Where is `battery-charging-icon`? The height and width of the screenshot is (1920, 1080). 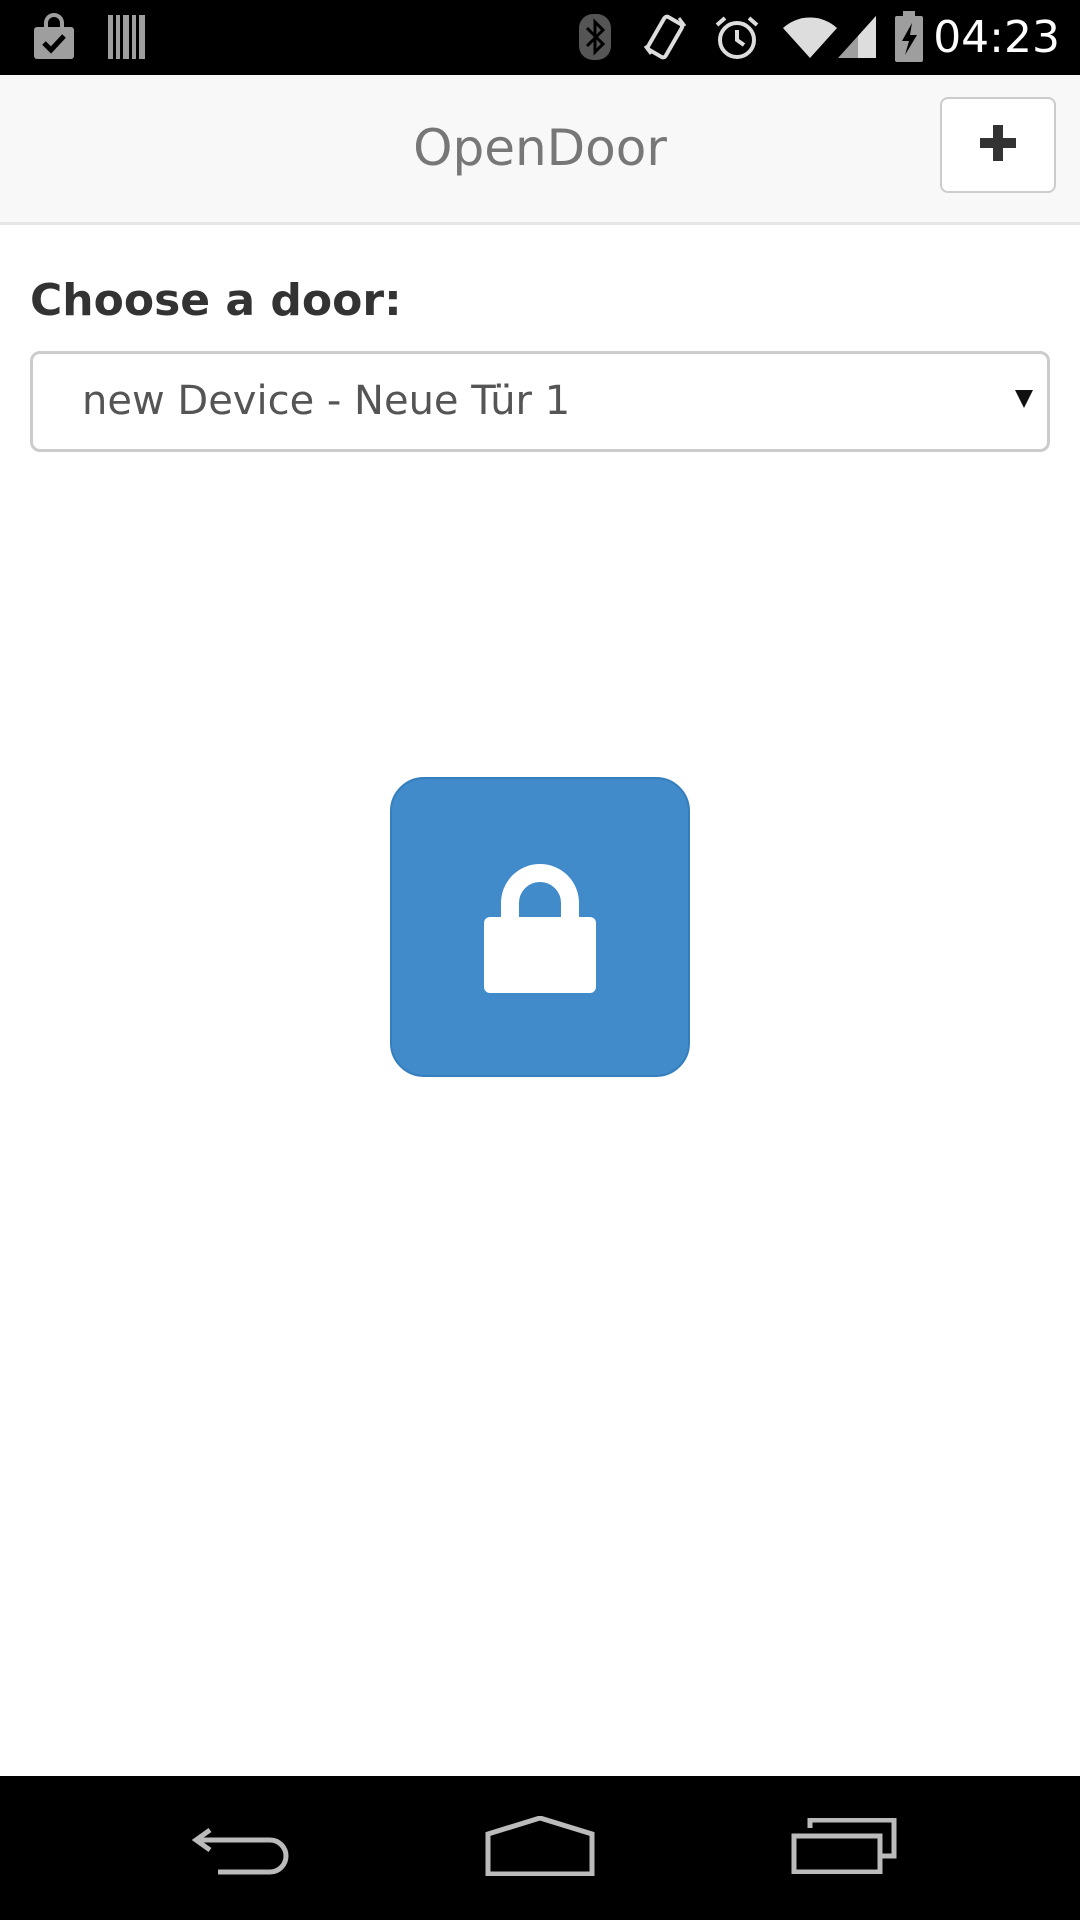 battery-charging-icon is located at coordinates (909, 37).